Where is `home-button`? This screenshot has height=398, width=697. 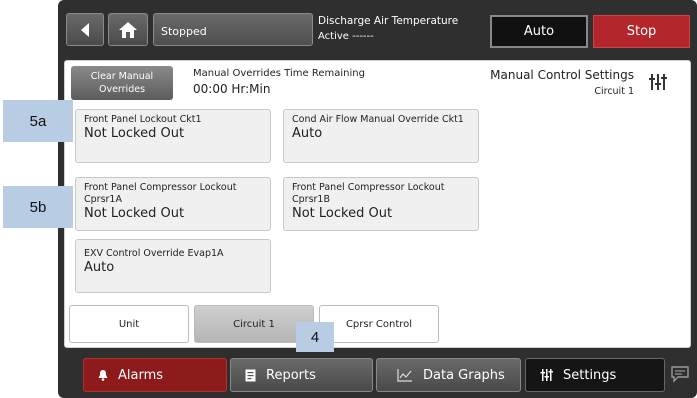
home-button is located at coordinates (128, 29).